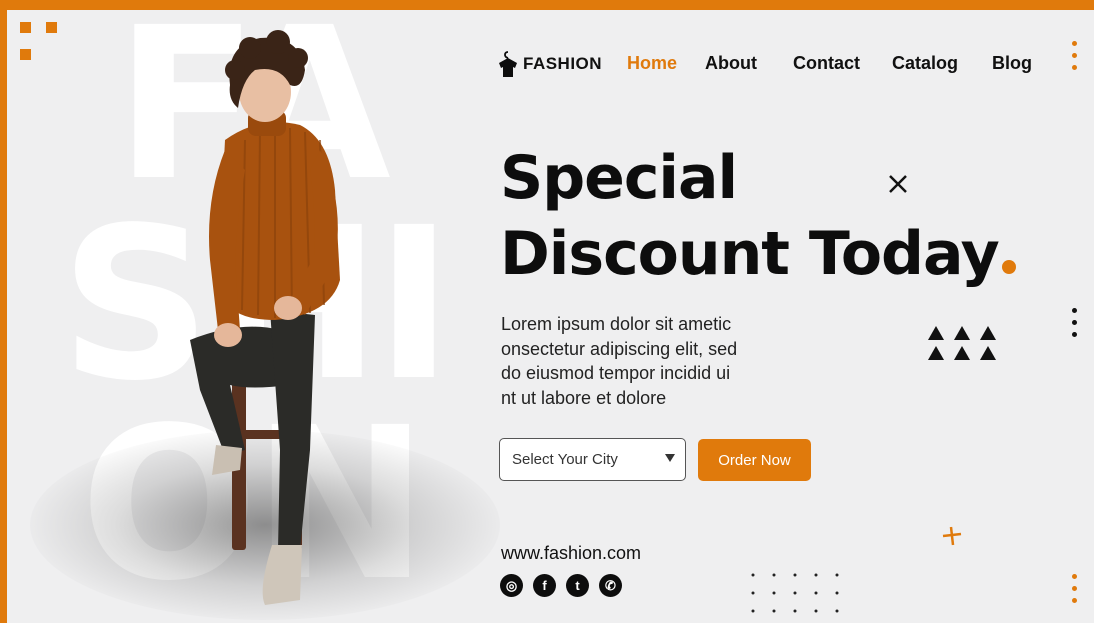  What do you see at coordinates (561, 585) in the screenshot?
I see `social-links: ◎ f t ✆` at bounding box center [561, 585].